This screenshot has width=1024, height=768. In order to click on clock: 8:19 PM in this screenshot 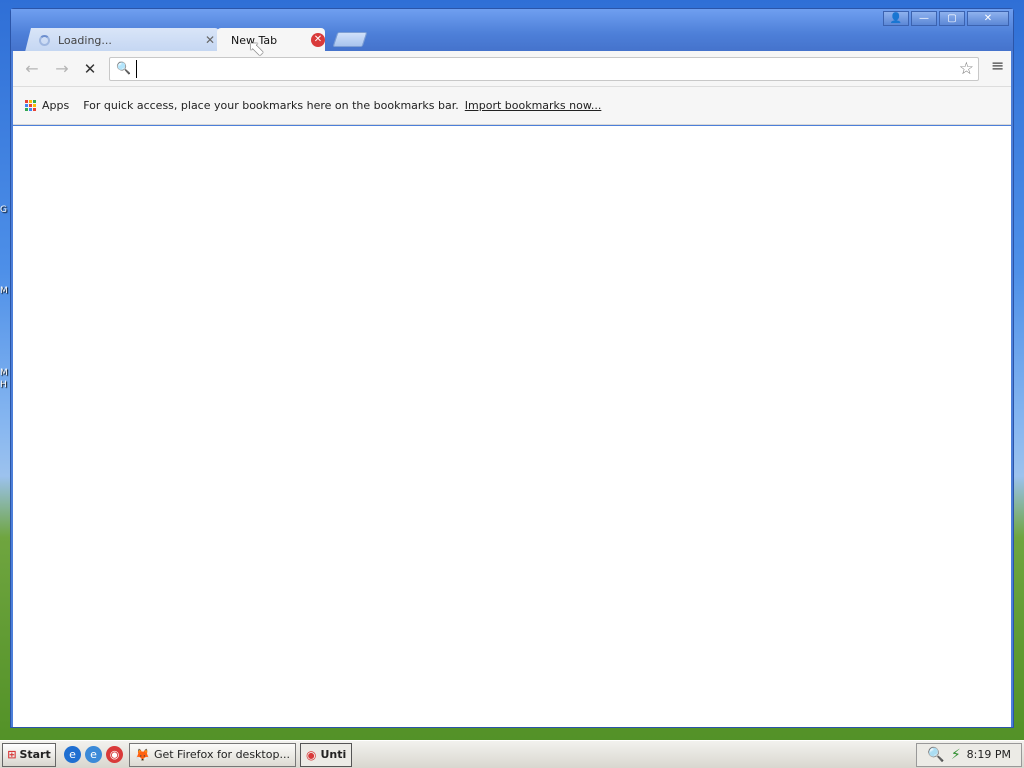, I will do `click(988, 754)`.